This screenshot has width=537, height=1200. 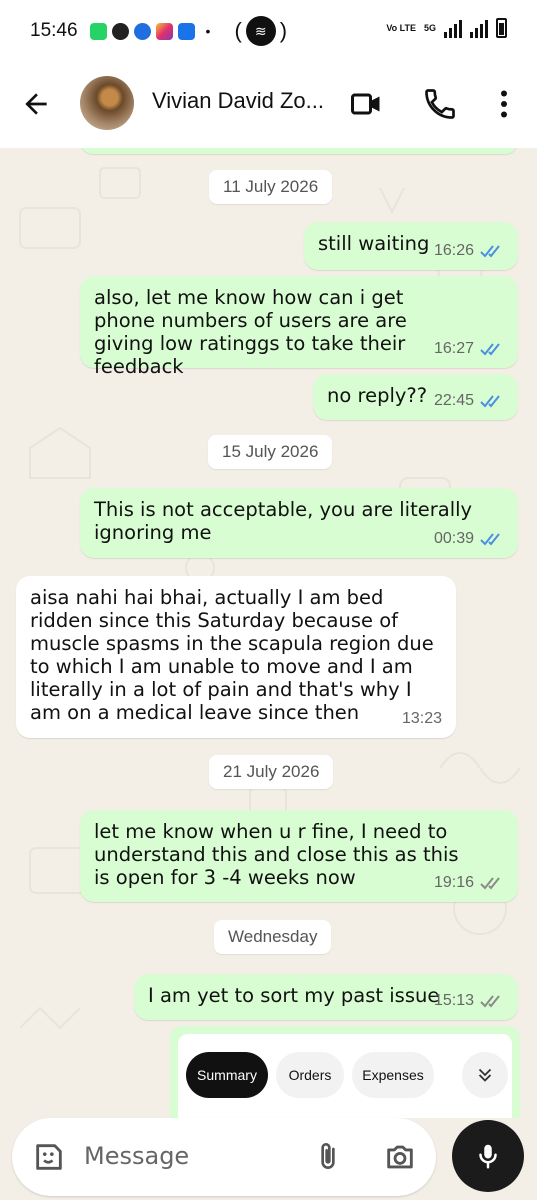 I want to click on expand-card-button, so click(x=485, y=1075).